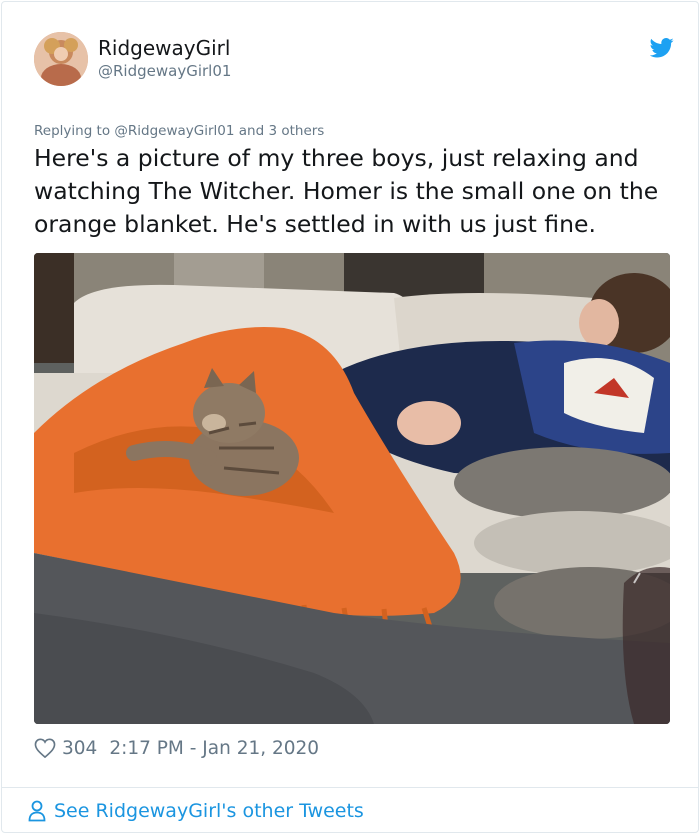 The width and height of the screenshot is (700, 834). Describe the element at coordinates (179, 131) in the screenshot. I see `replying-to: Replying to @RidgewayGirl01 and 3 others` at that location.